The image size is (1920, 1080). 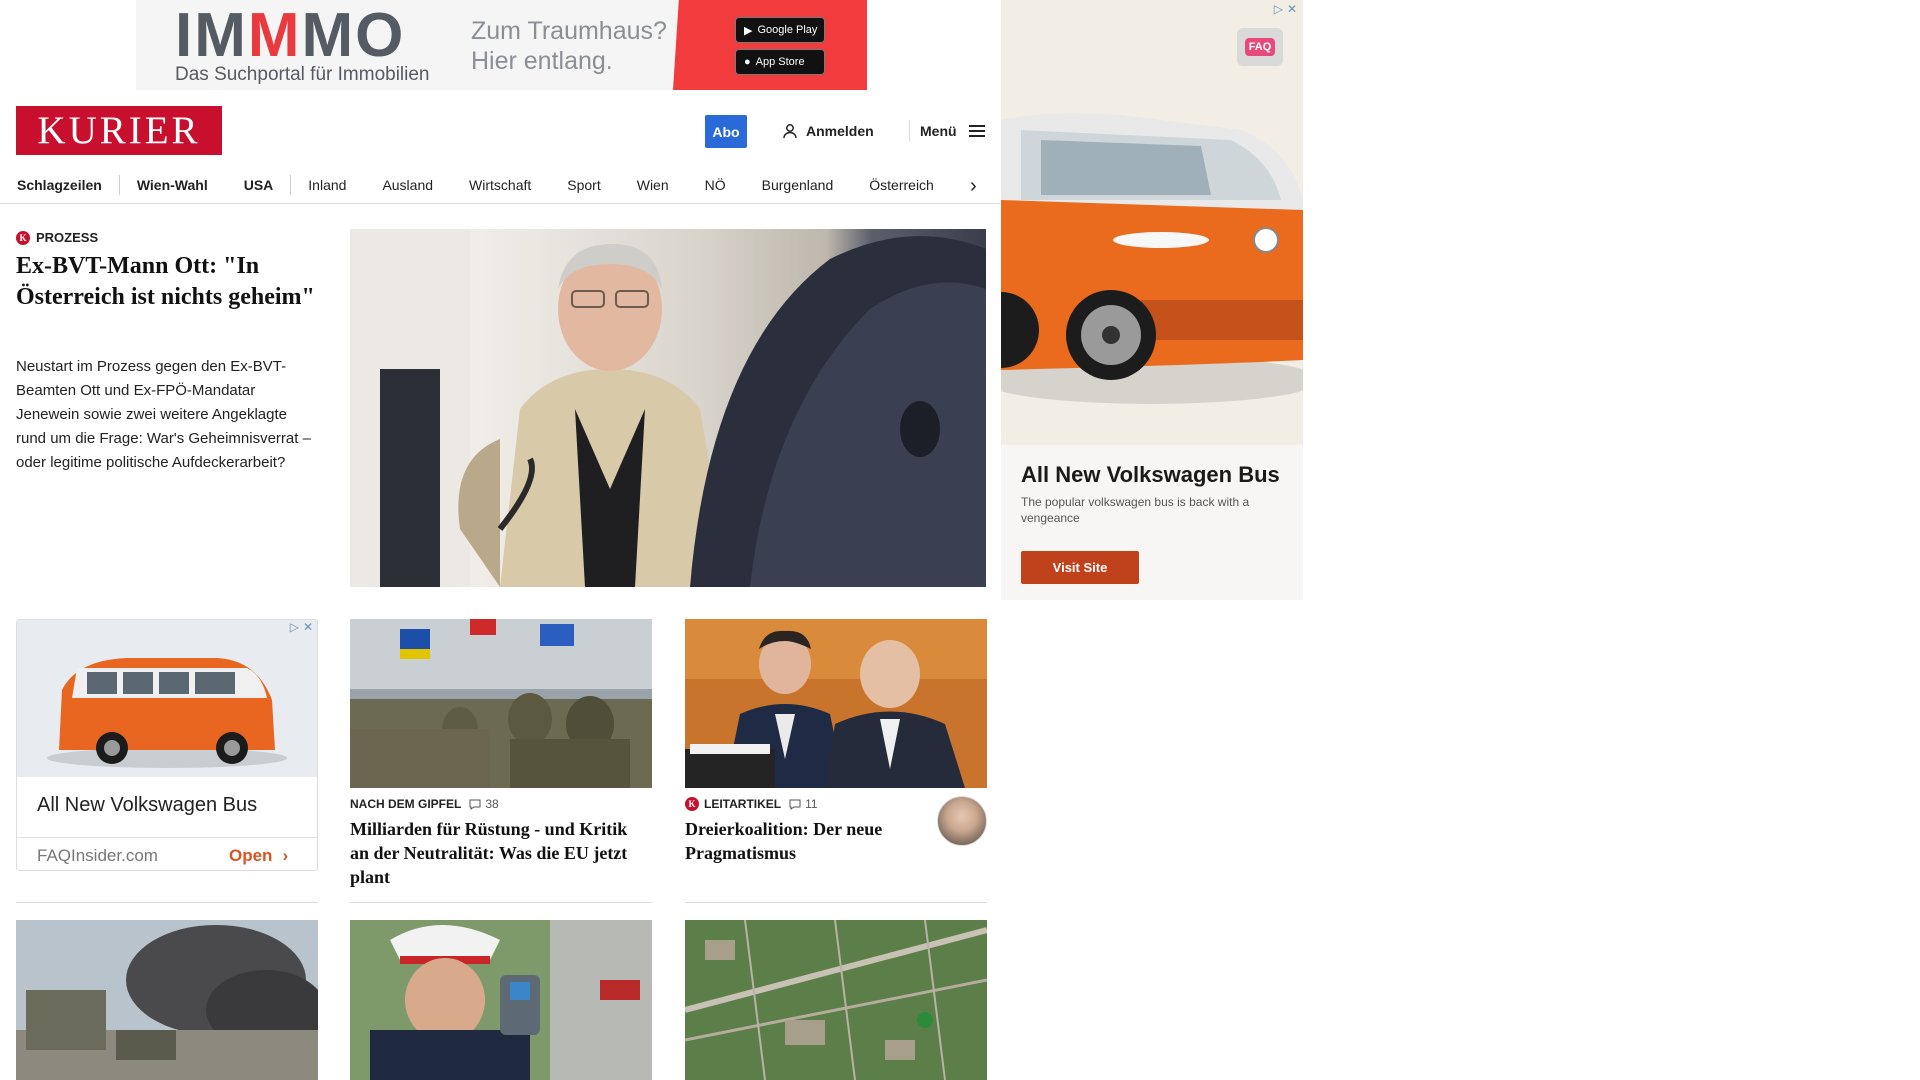 I want to click on nav-item-oesterreich: Österreich, so click(x=901, y=185).